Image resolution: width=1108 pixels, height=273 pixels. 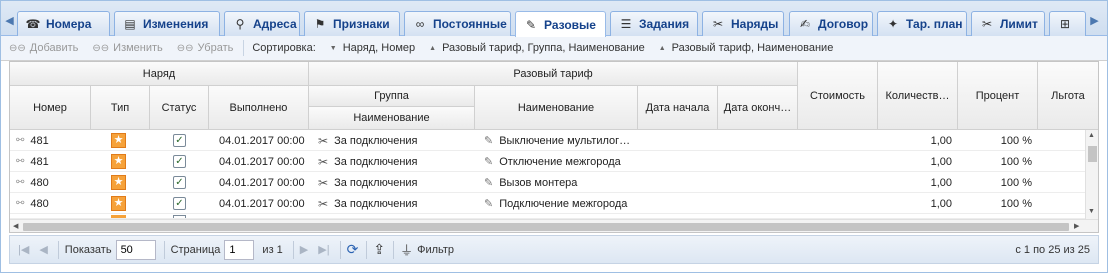 I want to click on scroll-left-icon: ◀, so click(x=15, y=226).